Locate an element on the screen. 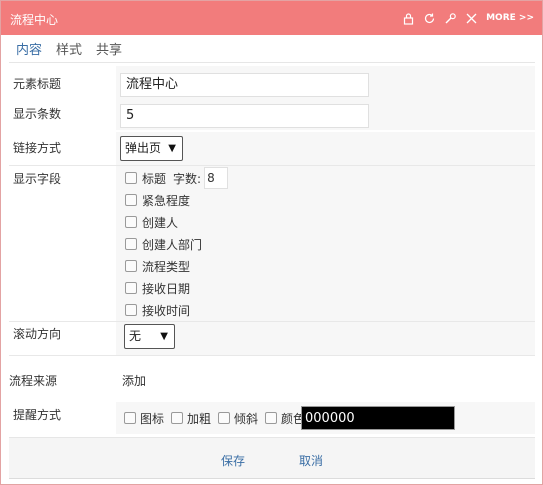 This screenshot has height=485, width=543. scroll-direction-value: 无 is located at coordinates (135, 336).